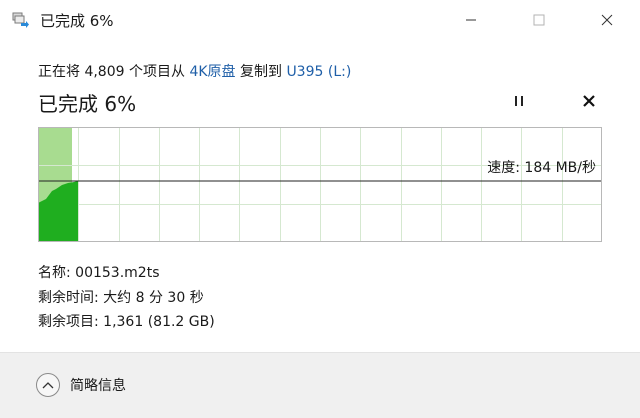  What do you see at coordinates (260, 72) in the screenshot?
I see `summary-middle: 复制到` at bounding box center [260, 72].